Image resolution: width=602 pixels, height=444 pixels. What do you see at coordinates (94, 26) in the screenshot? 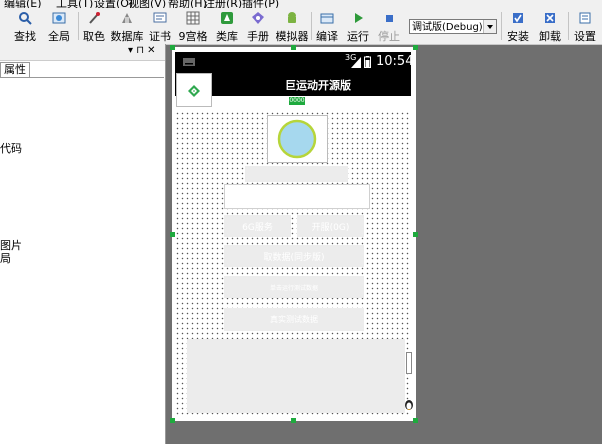
I see `color-picker-button: 取色` at bounding box center [94, 26].